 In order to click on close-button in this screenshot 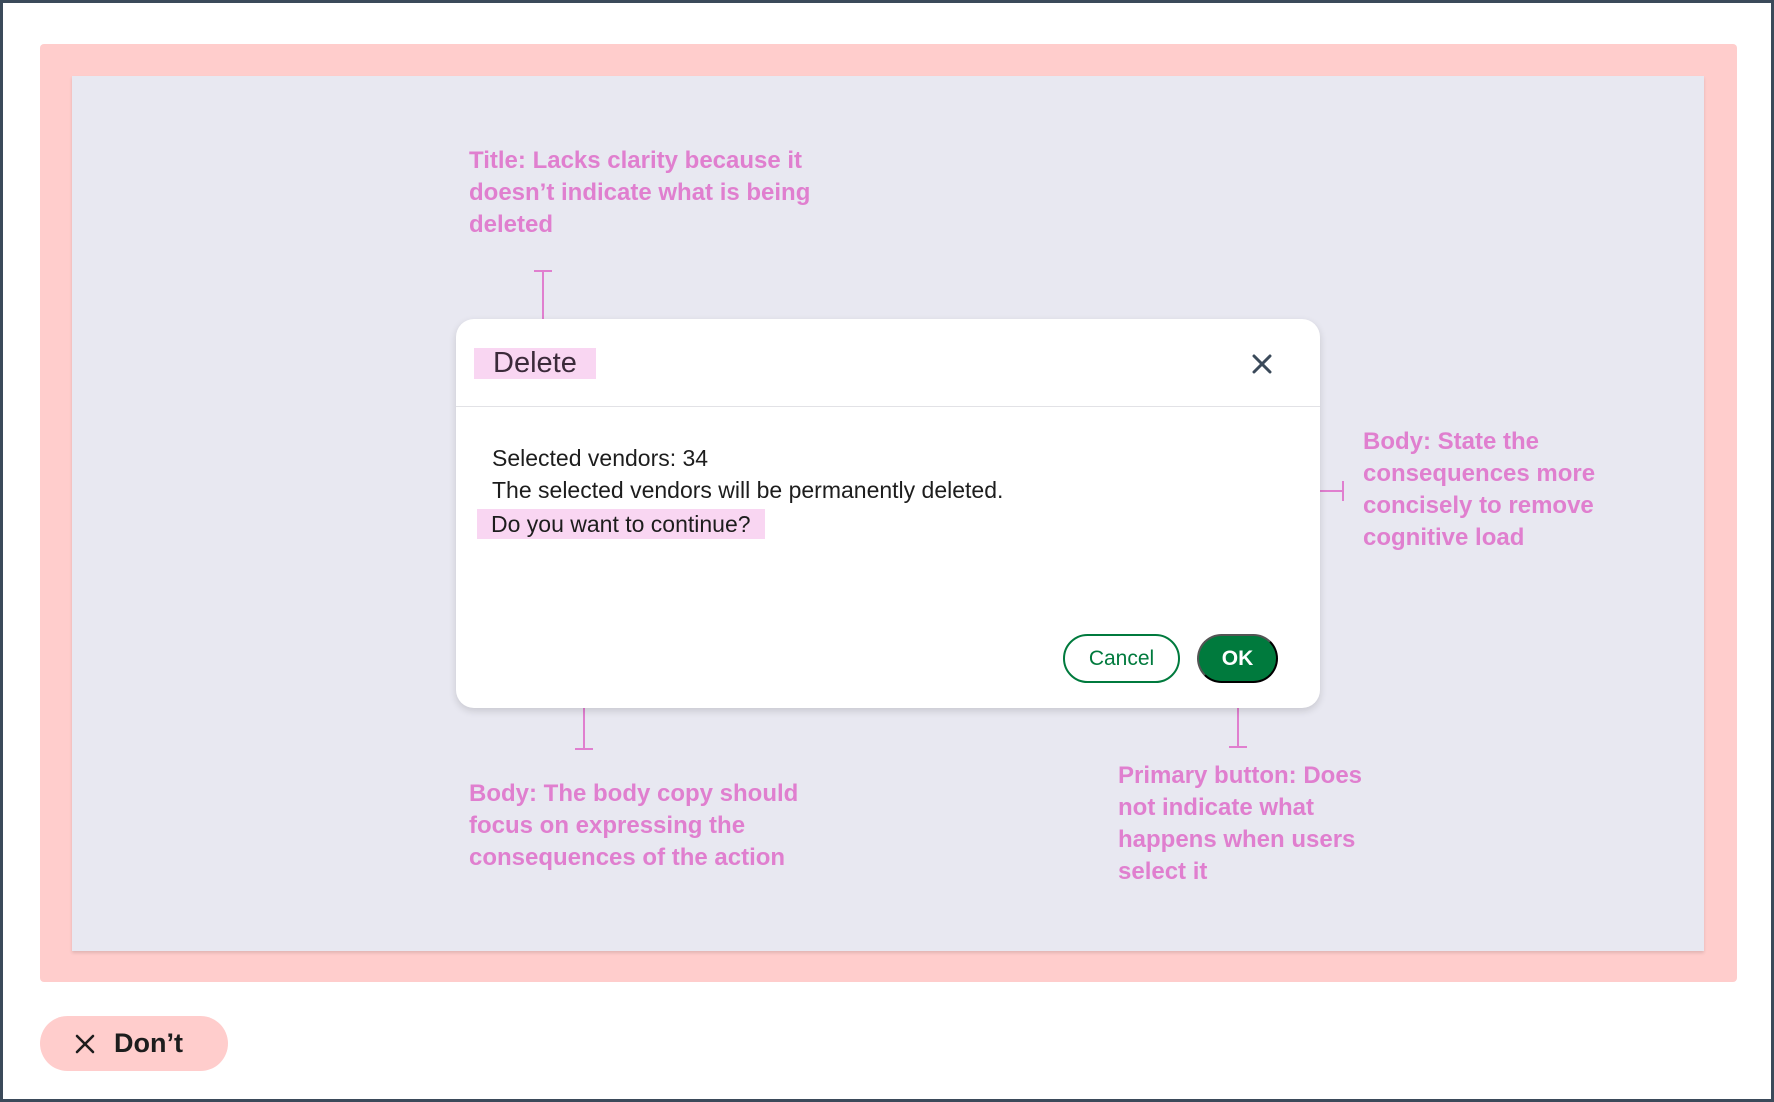, I will do `click(1262, 364)`.